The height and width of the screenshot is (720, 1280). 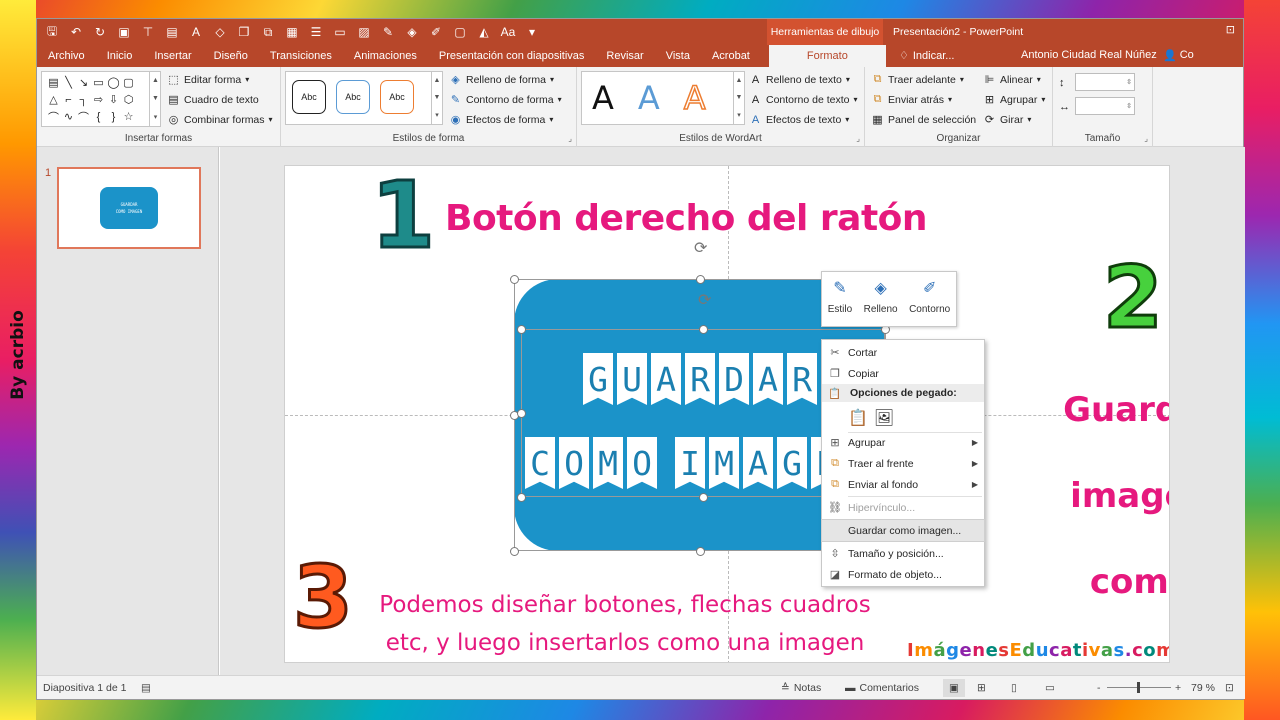 I want to click on pen-icon: ✐, so click(x=436, y=32).